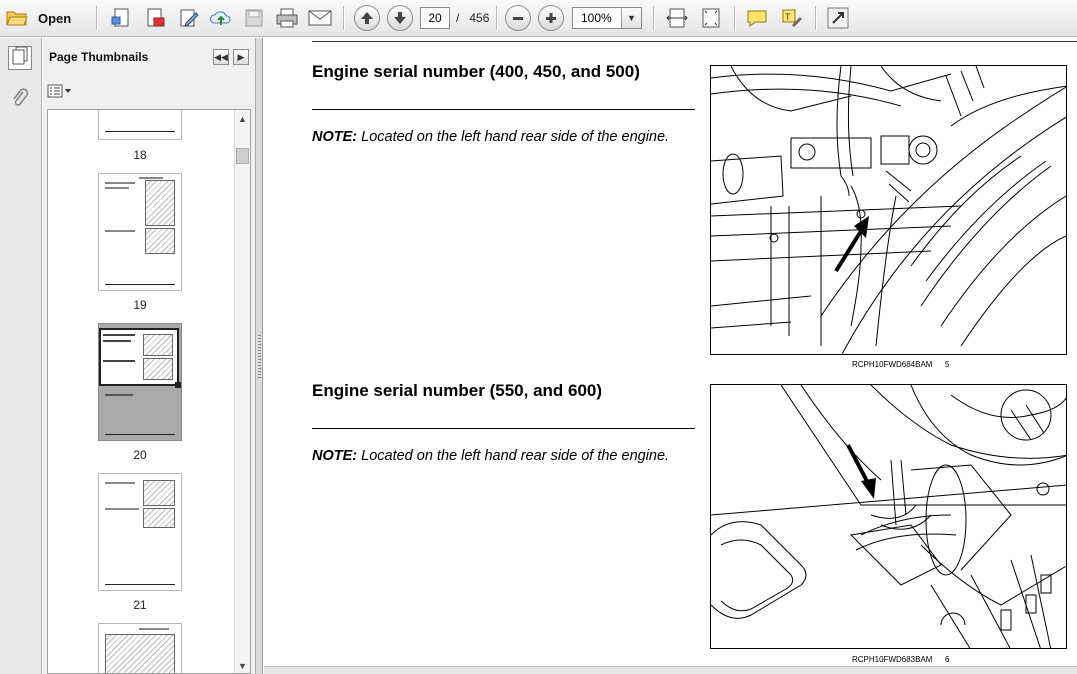  Describe the element at coordinates (242, 391) in the screenshot. I see `thumbnail-scrollbar: ▲ ▼` at that location.